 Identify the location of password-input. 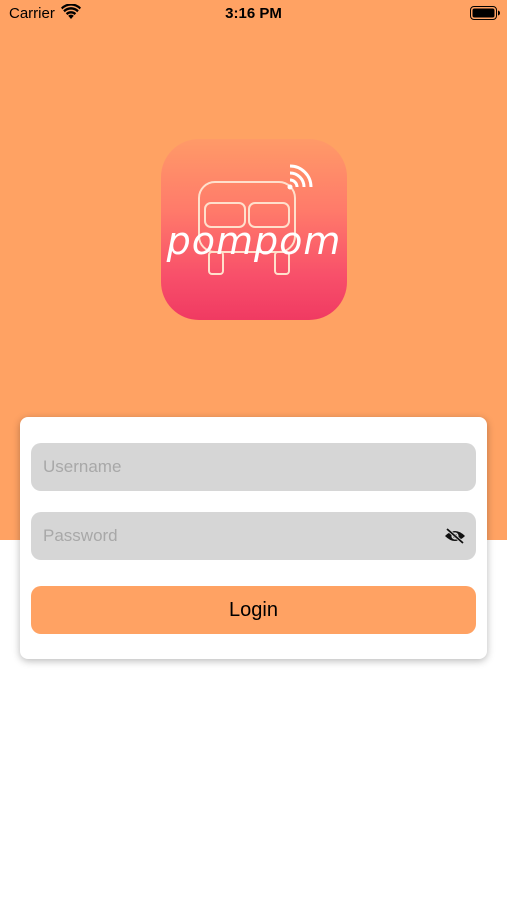
(243, 536).